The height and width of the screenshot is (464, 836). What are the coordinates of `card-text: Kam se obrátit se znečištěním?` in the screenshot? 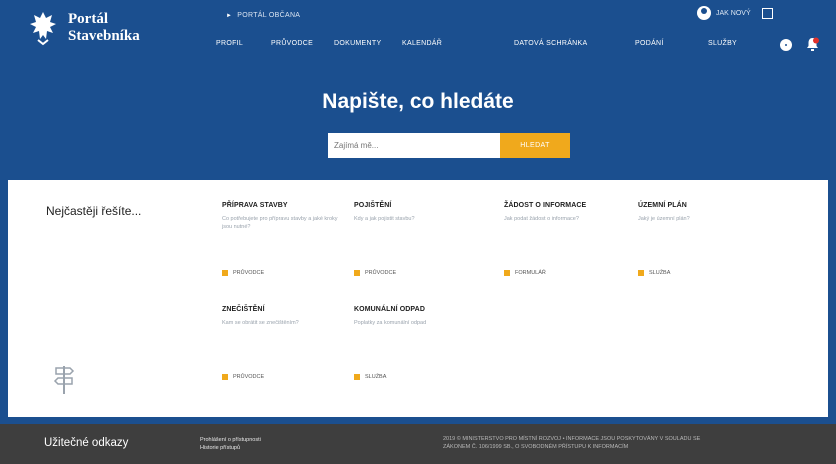 It's located at (260, 323).